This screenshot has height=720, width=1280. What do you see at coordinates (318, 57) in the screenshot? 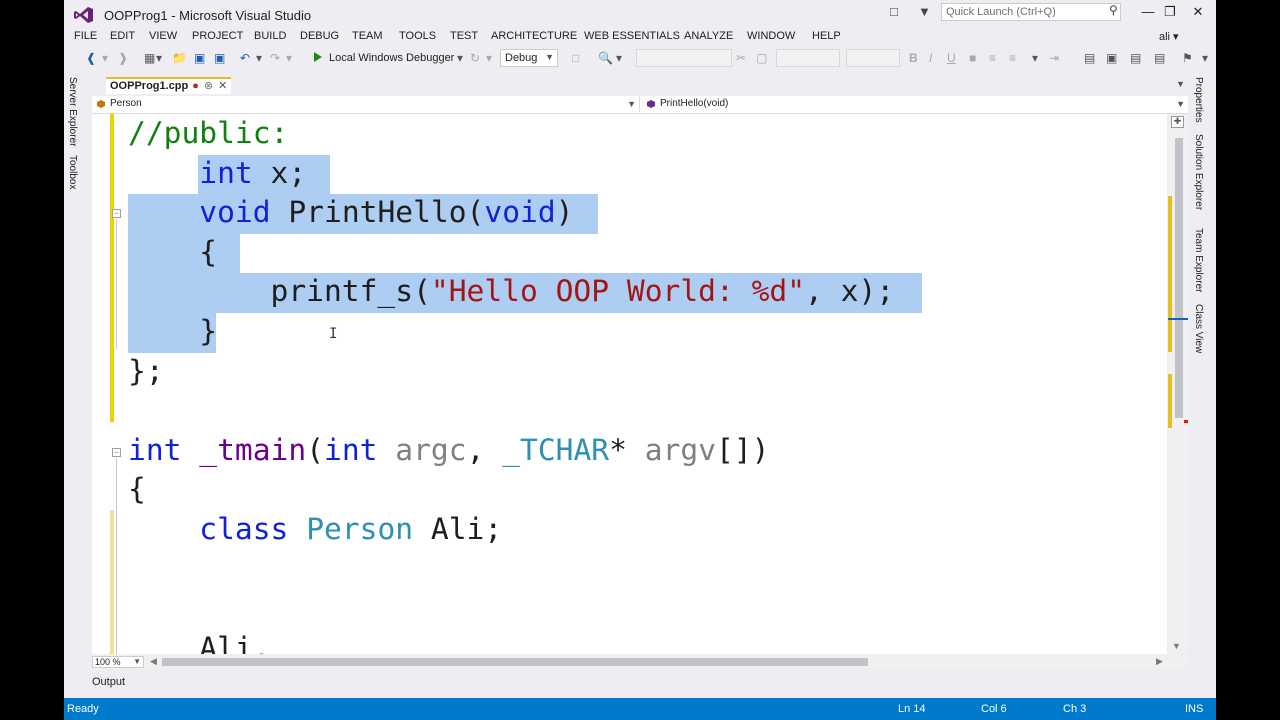
I see `start-debugging-icon` at bounding box center [318, 57].